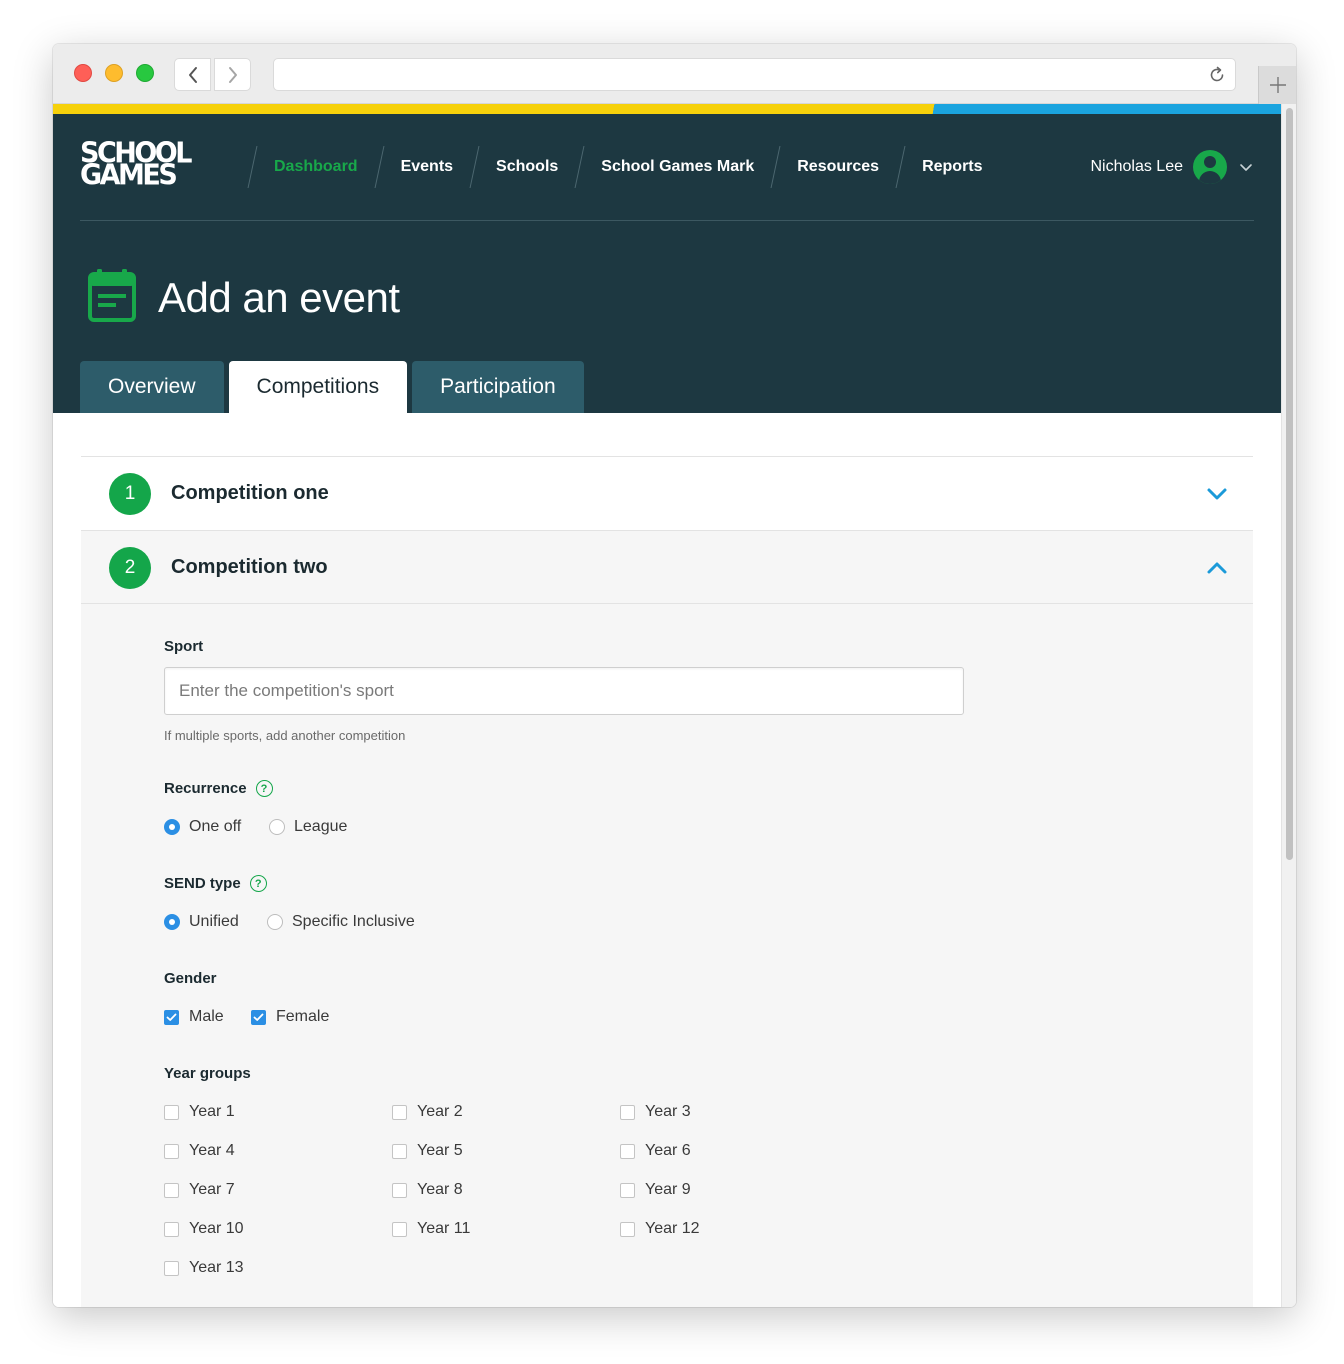 The height and width of the screenshot is (1364, 1344). I want to click on nav-link-resources: Resources, so click(838, 167).